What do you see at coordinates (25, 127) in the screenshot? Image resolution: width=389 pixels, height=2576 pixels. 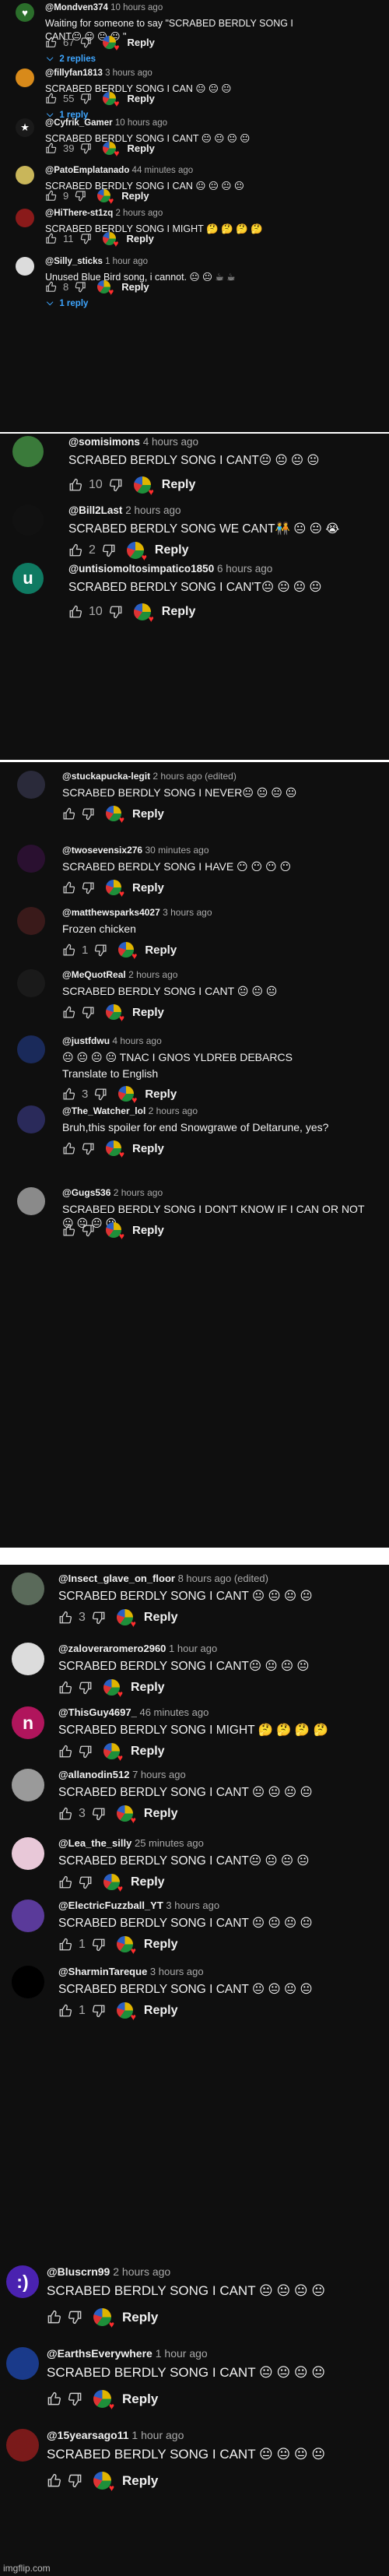 I see `avatar: ★` at bounding box center [25, 127].